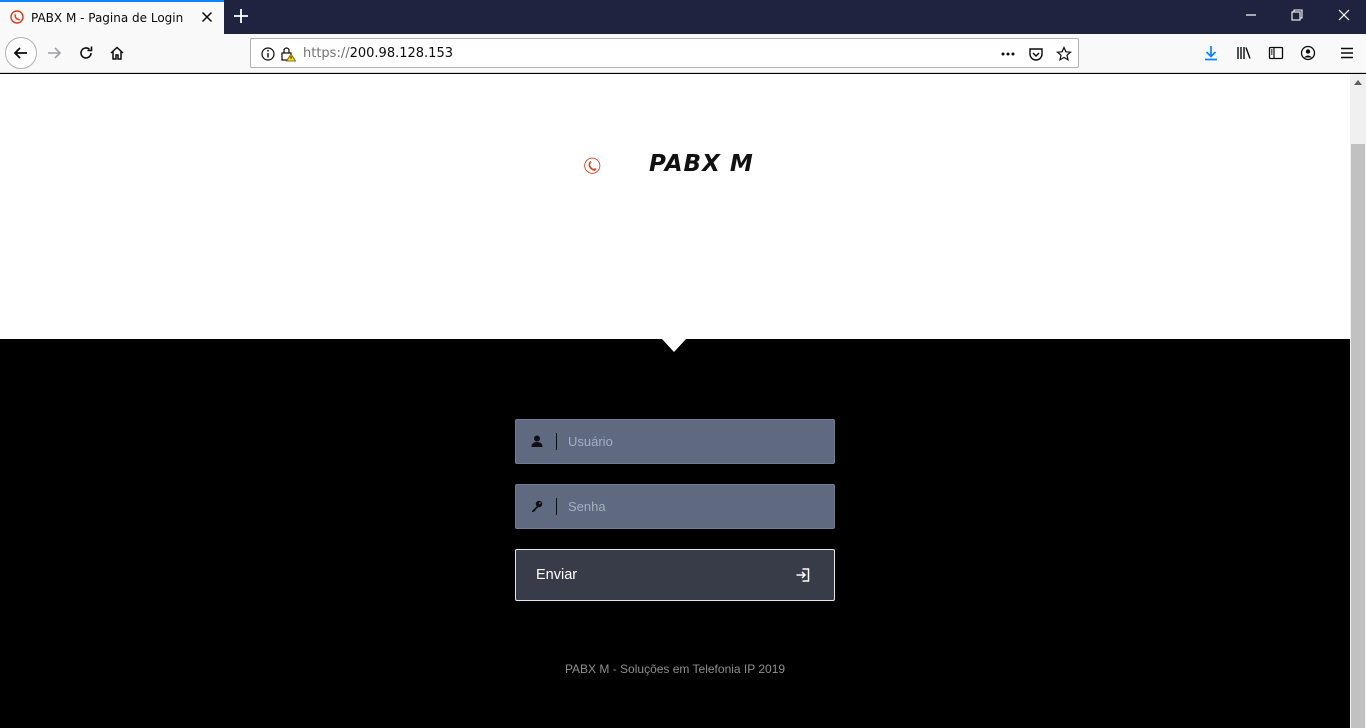 The height and width of the screenshot is (728, 1366). I want to click on reload-button, so click(86, 53).